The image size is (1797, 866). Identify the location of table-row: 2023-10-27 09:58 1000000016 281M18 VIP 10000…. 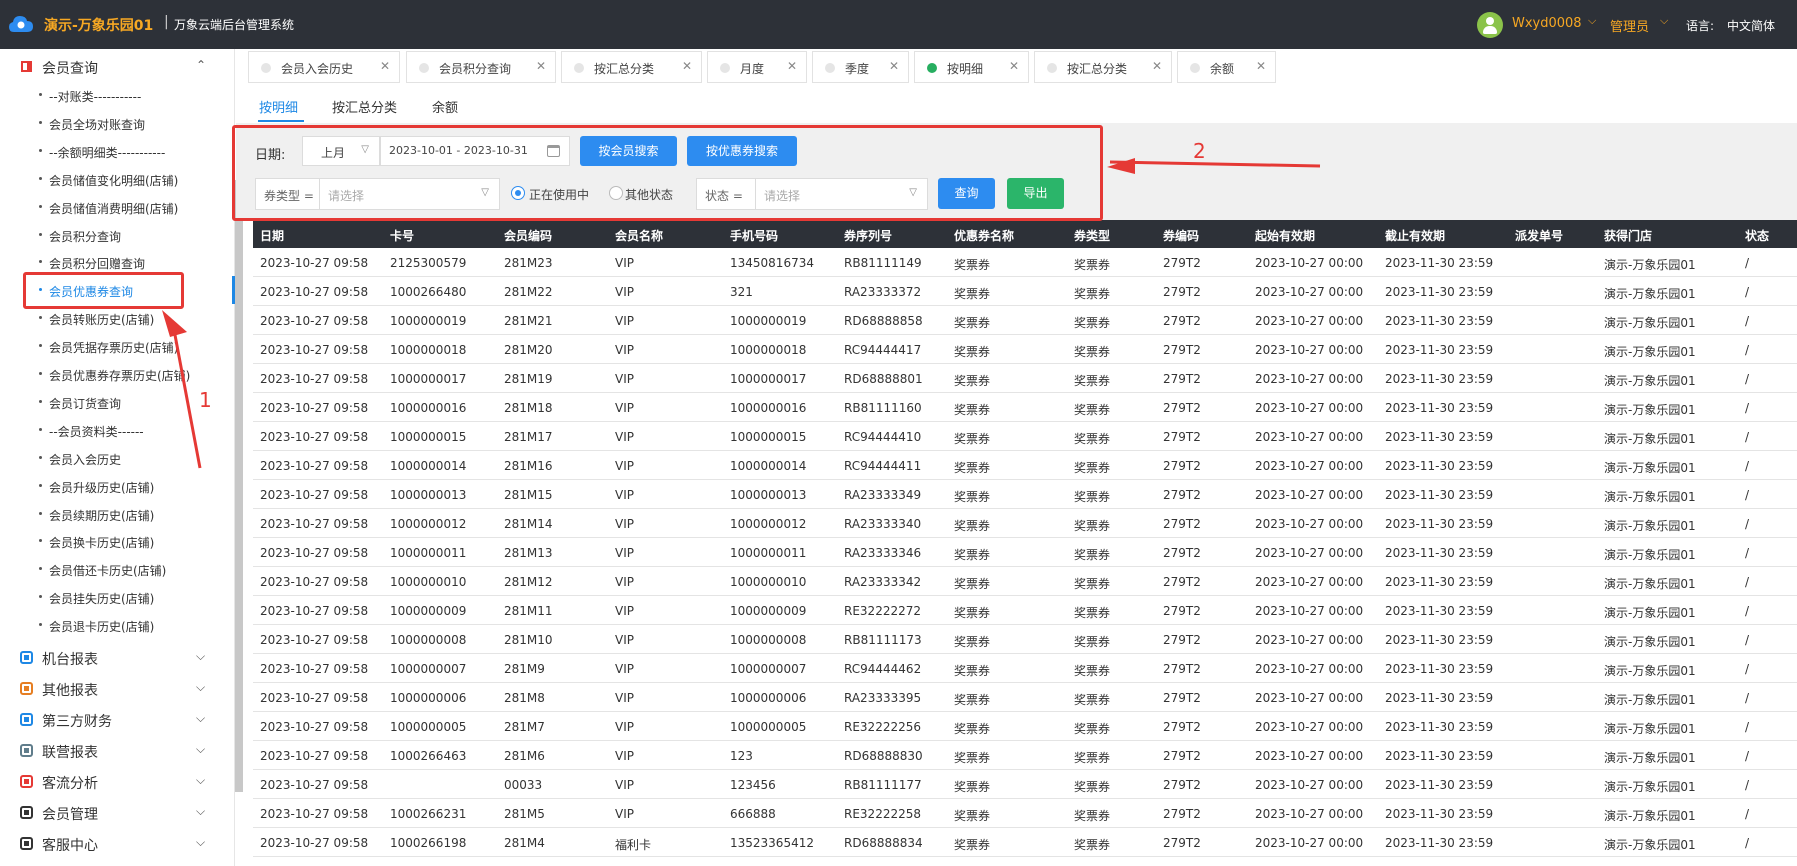
(1025, 407).